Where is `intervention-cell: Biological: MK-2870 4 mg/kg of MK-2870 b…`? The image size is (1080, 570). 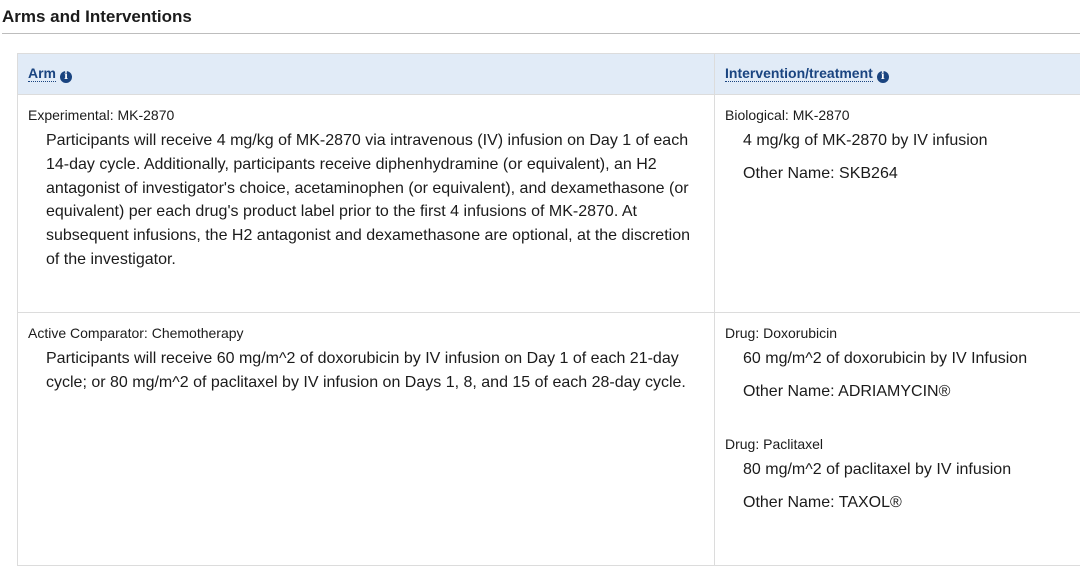
intervention-cell: Biological: MK-2870 4 mg/kg of MK-2870 b… is located at coordinates (897, 203).